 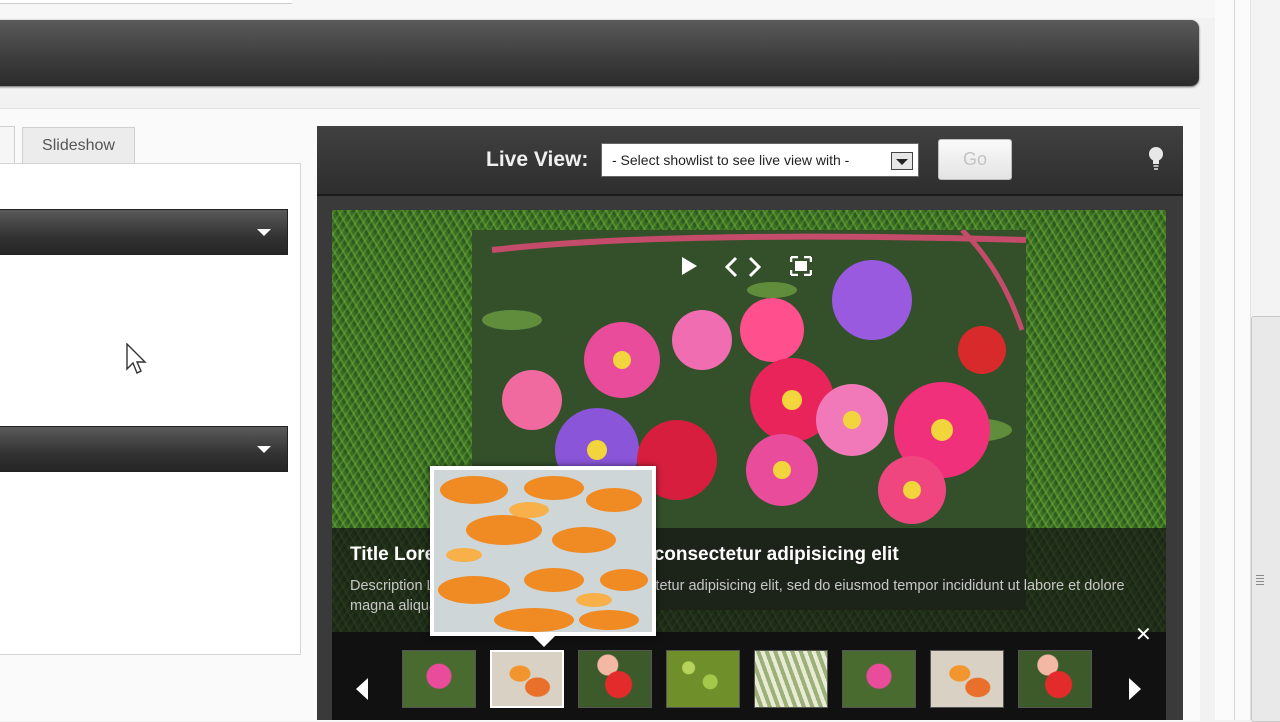 What do you see at coordinates (791, 679) in the screenshot?
I see `thumbnail-white-flowers` at bounding box center [791, 679].